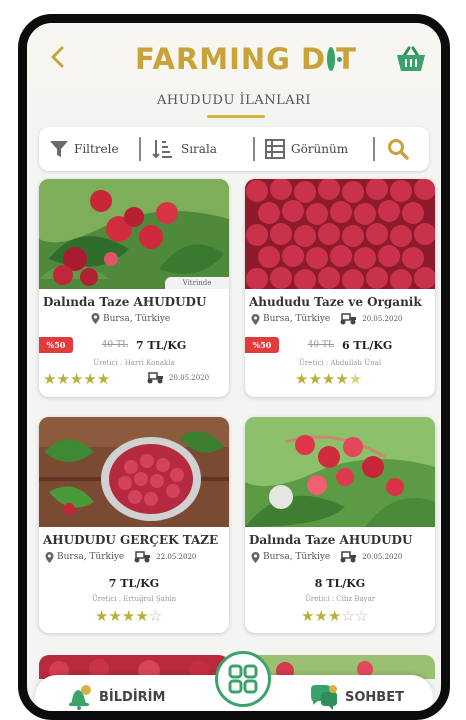 This screenshot has width=466, height=720. What do you see at coordinates (131, 540) in the screenshot?
I see `listing-title: AHUDUDU GERÇEK TAZE` at bounding box center [131, 540].